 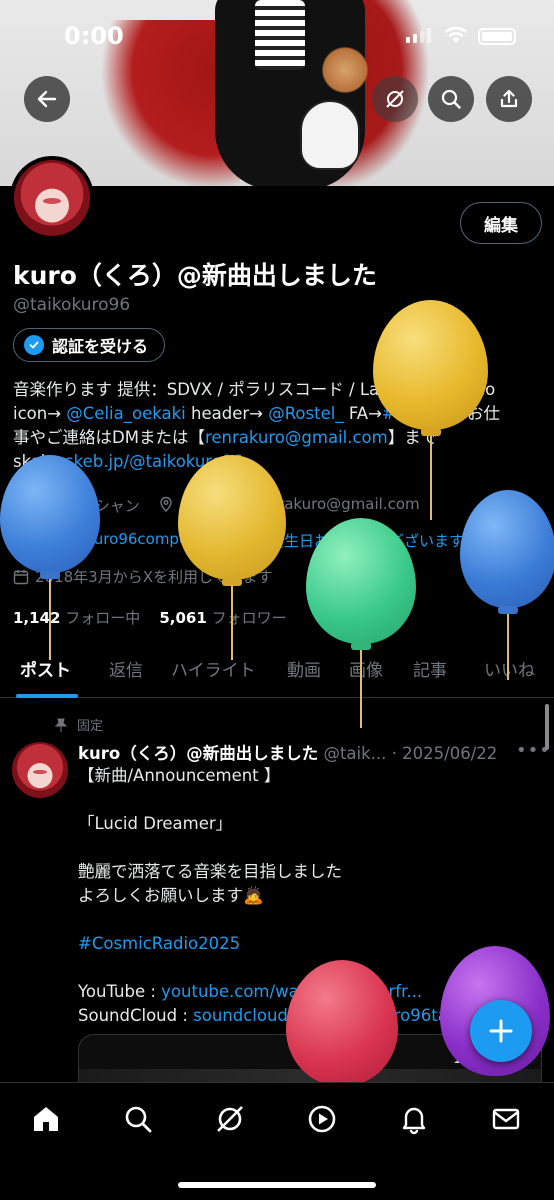 I want to click on tab-articles: 記事, so click(x=430, y=668).